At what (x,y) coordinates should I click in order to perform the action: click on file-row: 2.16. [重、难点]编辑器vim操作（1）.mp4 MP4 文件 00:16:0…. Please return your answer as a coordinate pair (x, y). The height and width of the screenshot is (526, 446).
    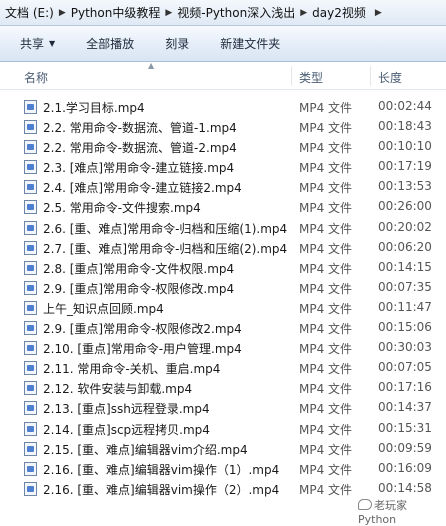
    Looking at the image, I should click on (223, 469).